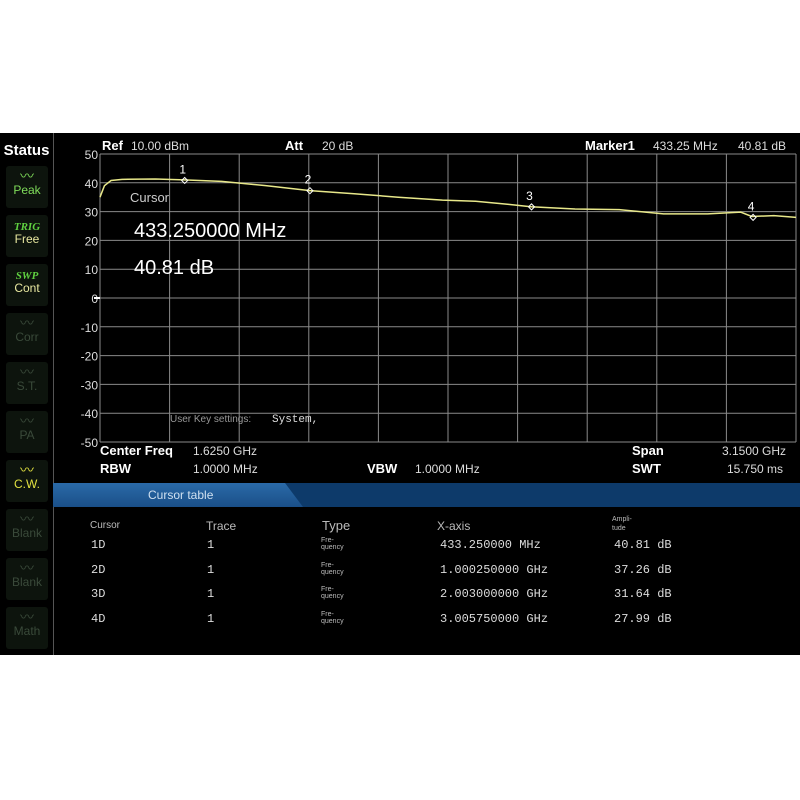 Image resolution: width=800 pixels, height=800 pixels. What do you see at coordinates (622, 519) in the screenshot?
I see `col-header-amplitude-1: Ampli-` at bounding box center [622, 519].